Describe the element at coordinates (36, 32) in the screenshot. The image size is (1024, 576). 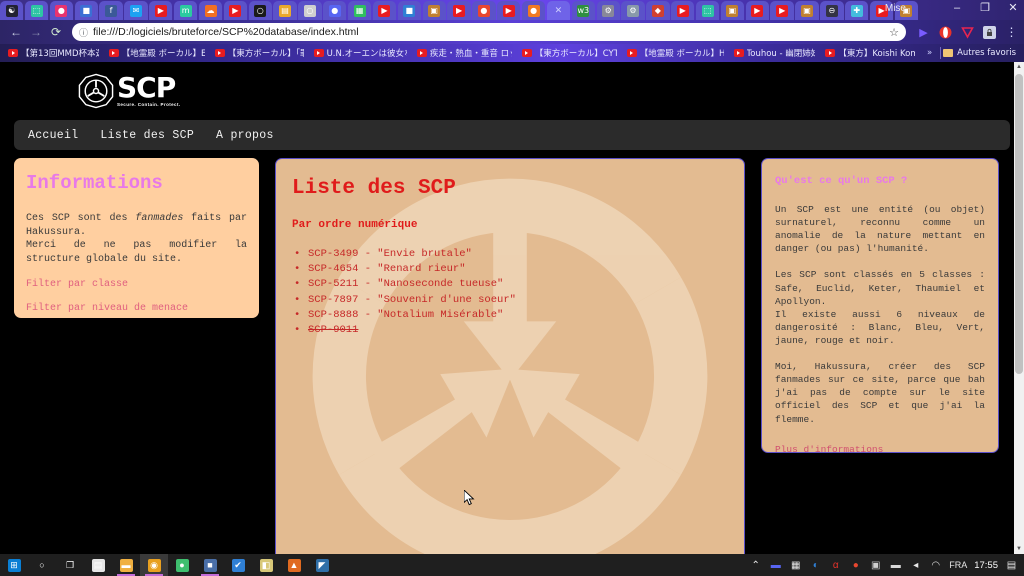
I see `forward-icon: →` at that location.